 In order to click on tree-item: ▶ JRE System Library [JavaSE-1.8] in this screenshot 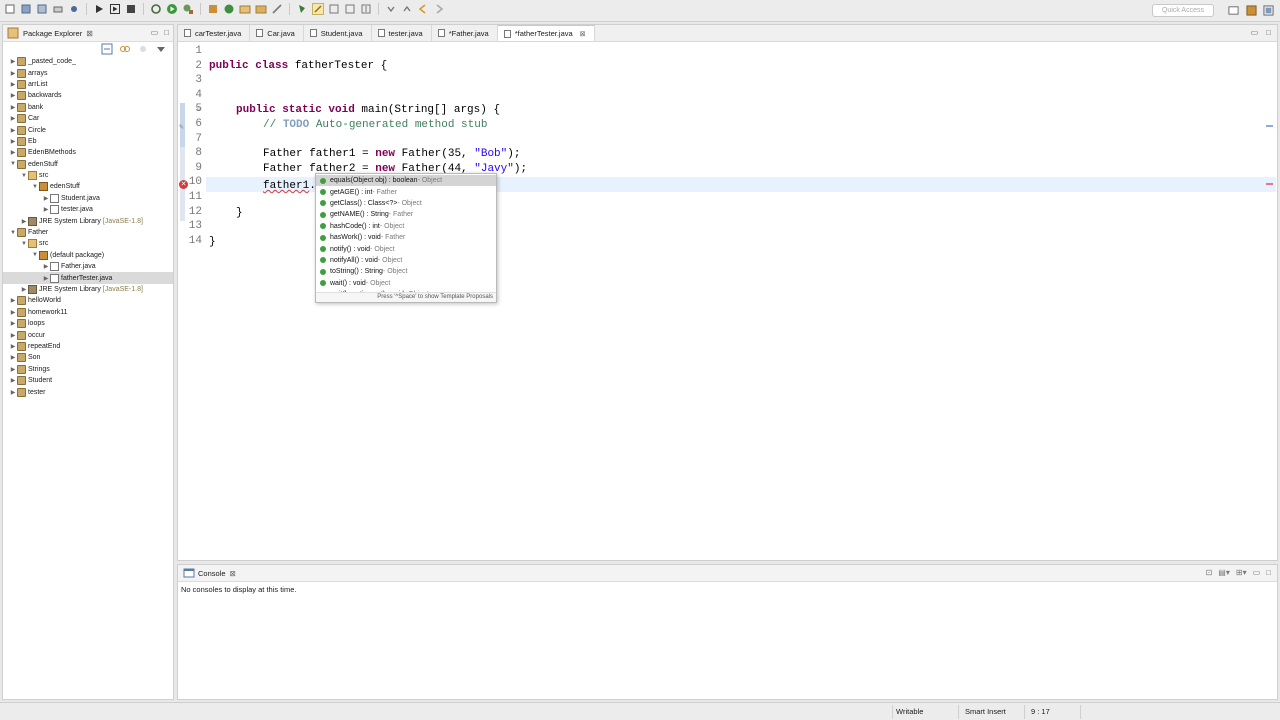, I will do `click(88, 220)`.